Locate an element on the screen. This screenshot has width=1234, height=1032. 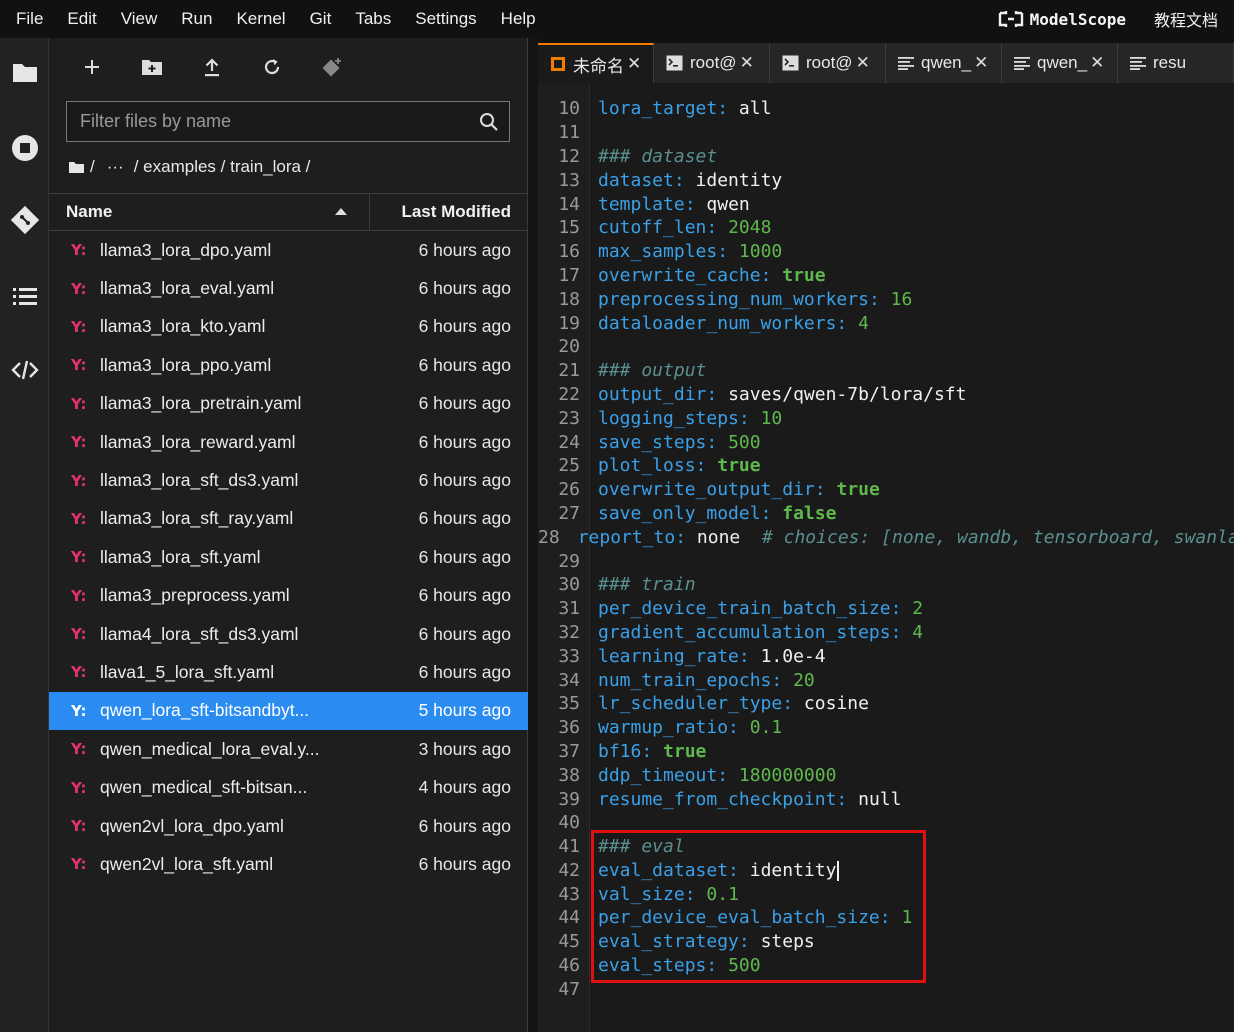
refresh-button is located at coordinates (272, 67).